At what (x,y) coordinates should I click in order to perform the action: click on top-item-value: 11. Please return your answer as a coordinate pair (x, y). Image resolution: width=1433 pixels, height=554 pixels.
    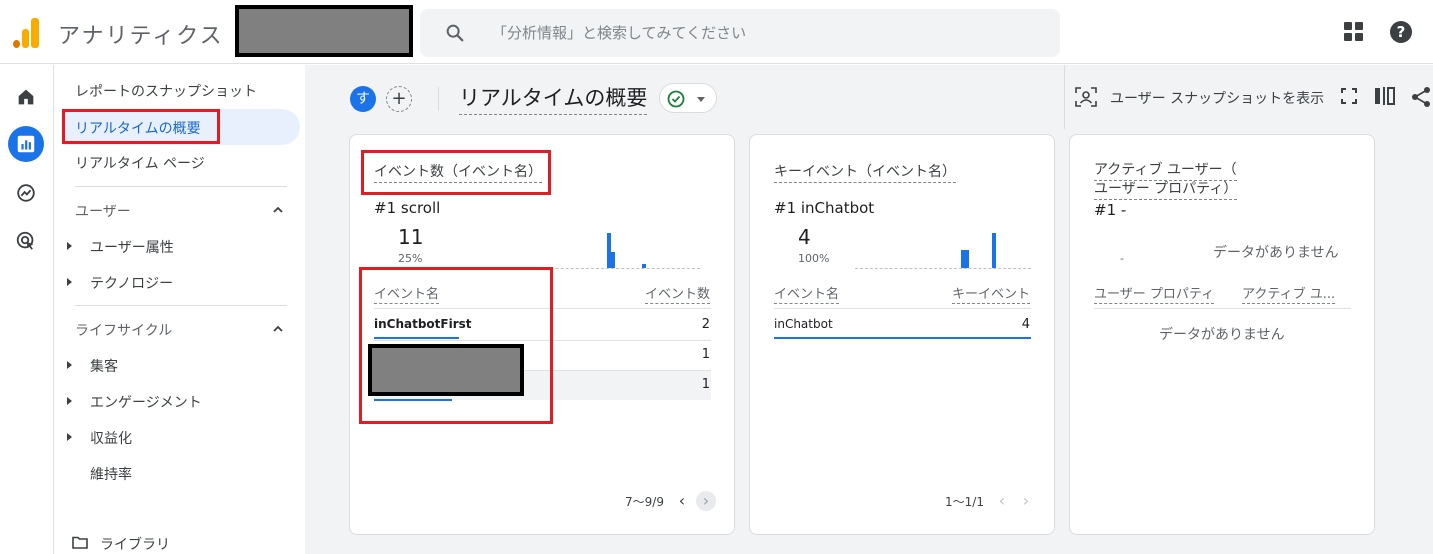
    Looking at the image, I should click on (411, 237).